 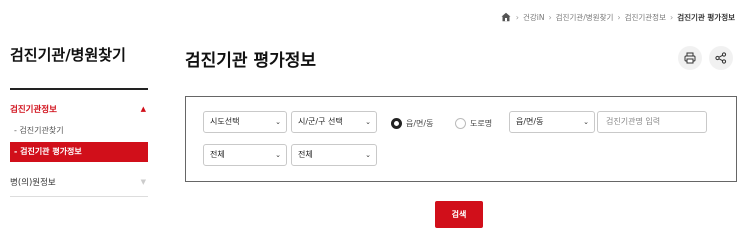 I want to click on radio-label: 읍/면/동, so click(x=420, y=123).